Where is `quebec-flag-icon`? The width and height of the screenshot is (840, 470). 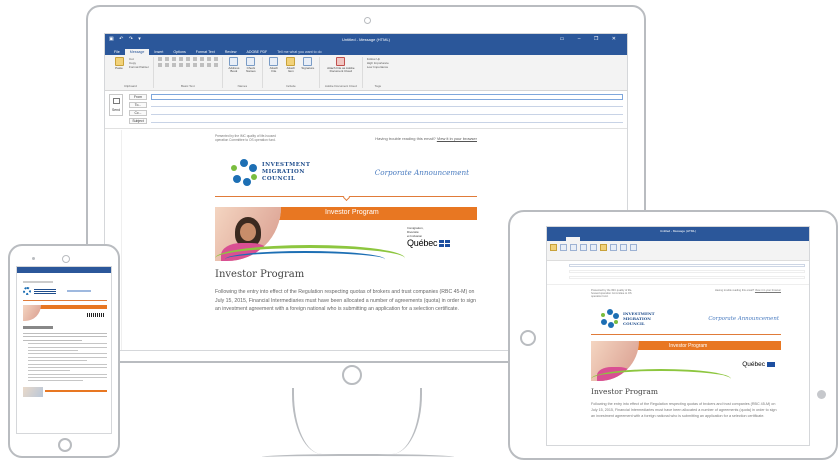
quebec-flag-icon is located at coordinates (445, 243).